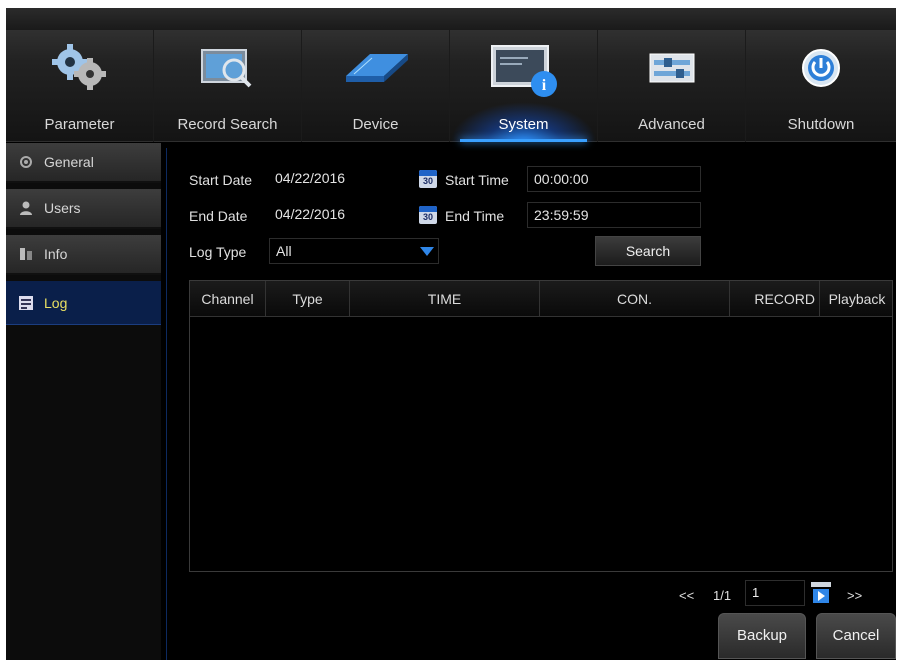 This screenshot has width=904, height=667. What do you see at coordinates (445, 299) in the screenshot?
I see `column-header-time: TIME` at bounding box center [445, 299].